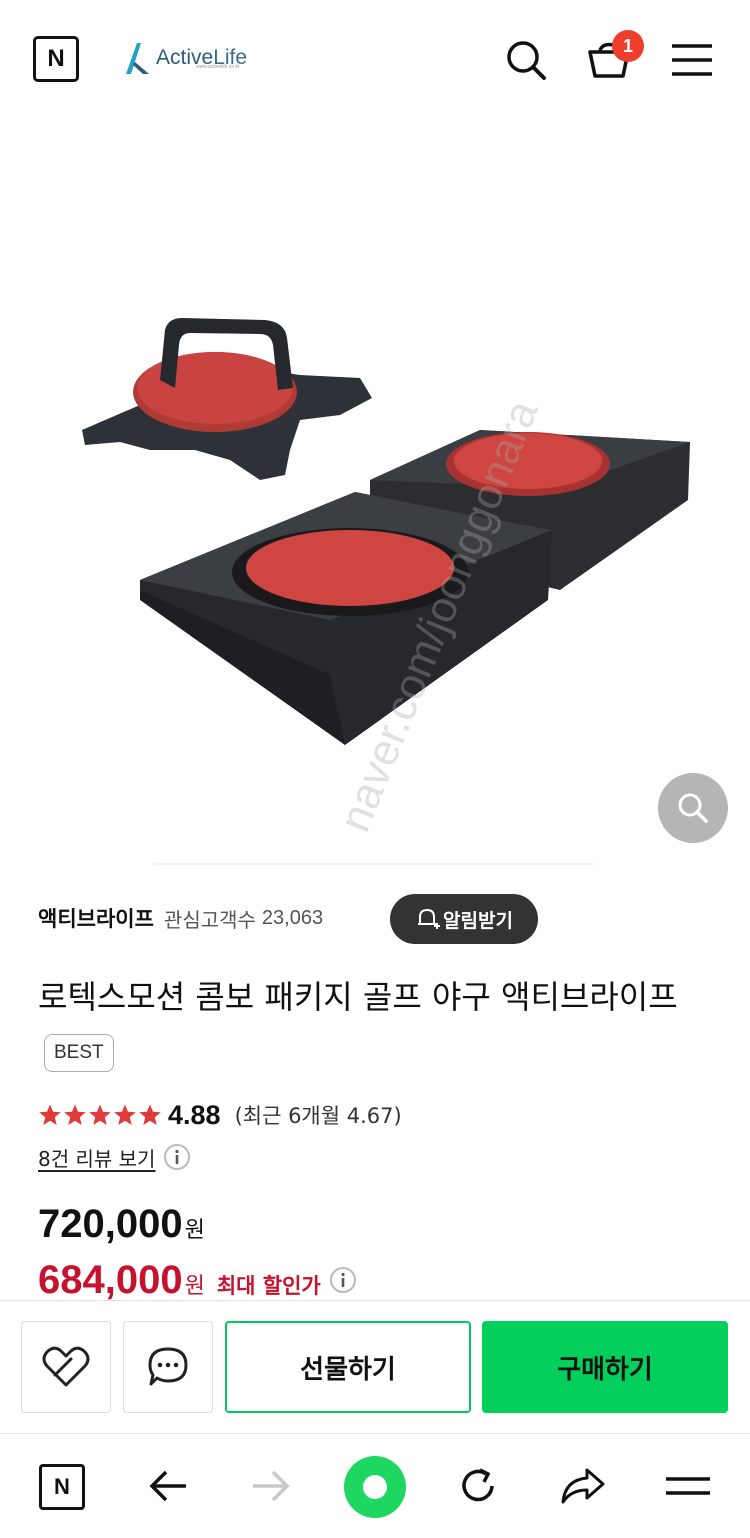 This screenshot has width=750, height=1538. Describe the element at coordinates (62, 1487) in the screenshot. I see `nav-naver-n-button: N` at that location.